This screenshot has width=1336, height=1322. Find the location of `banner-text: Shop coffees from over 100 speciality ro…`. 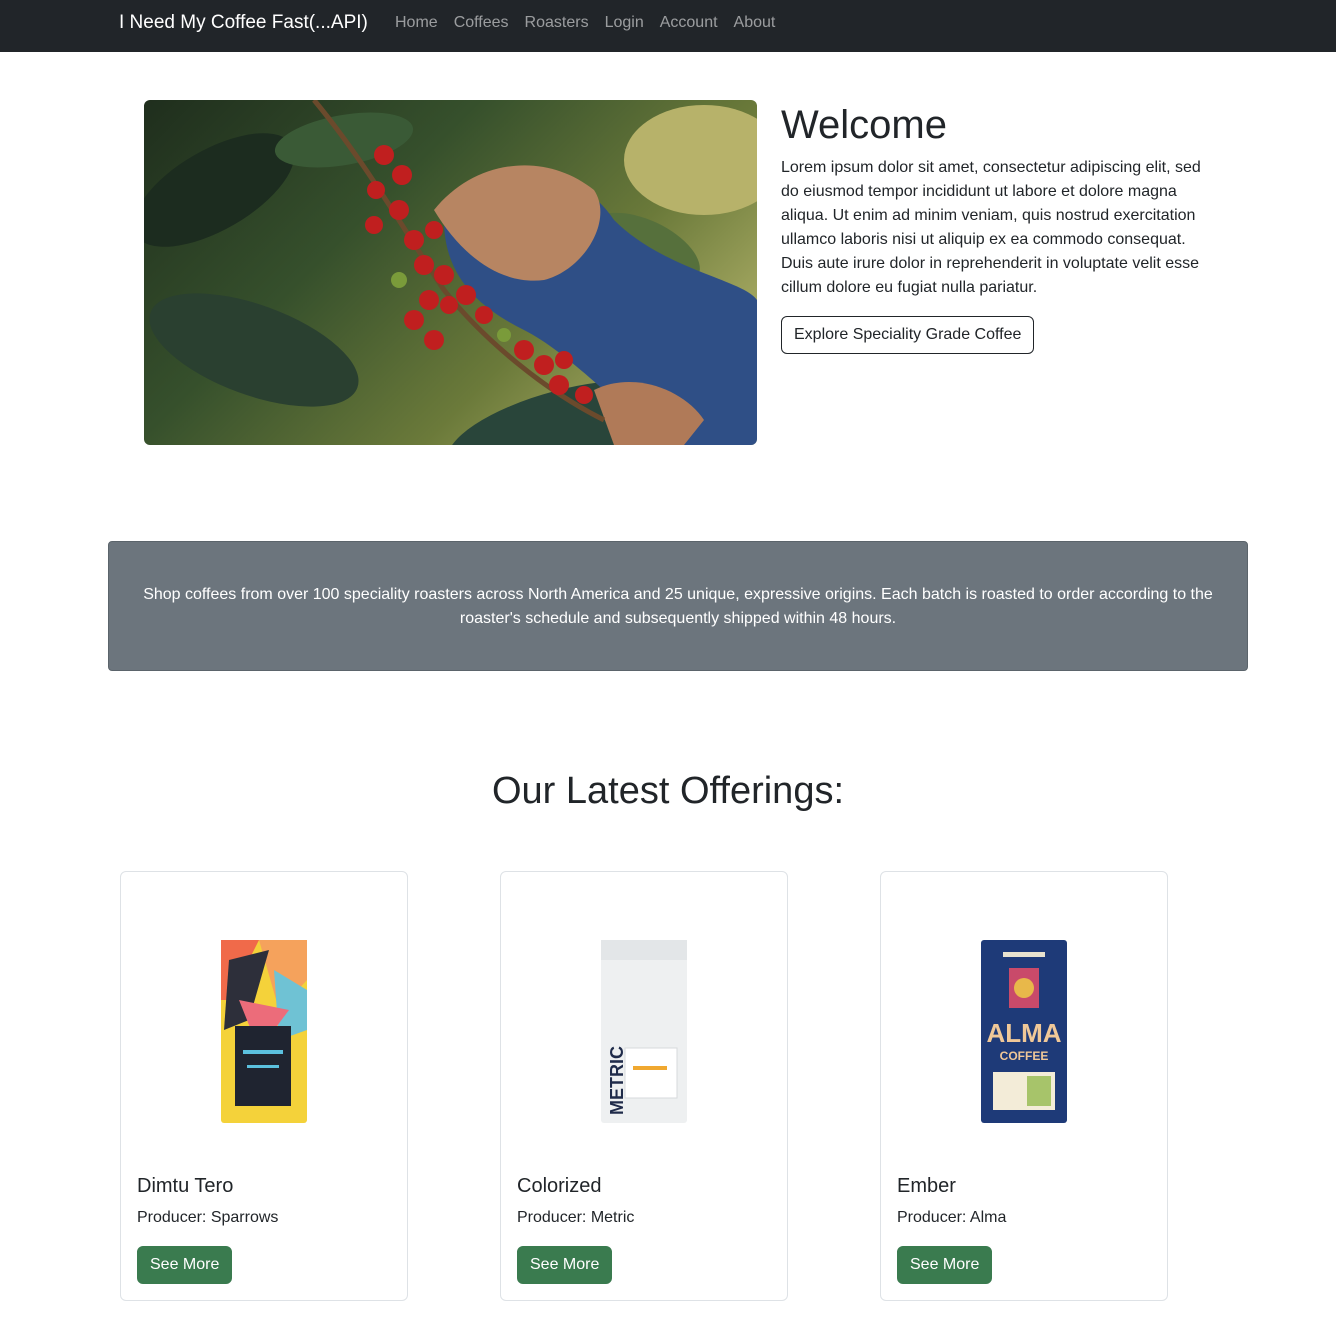

banner-text: Shop coffees from over 100 speciality ro… is located at coordinates (678, 606).